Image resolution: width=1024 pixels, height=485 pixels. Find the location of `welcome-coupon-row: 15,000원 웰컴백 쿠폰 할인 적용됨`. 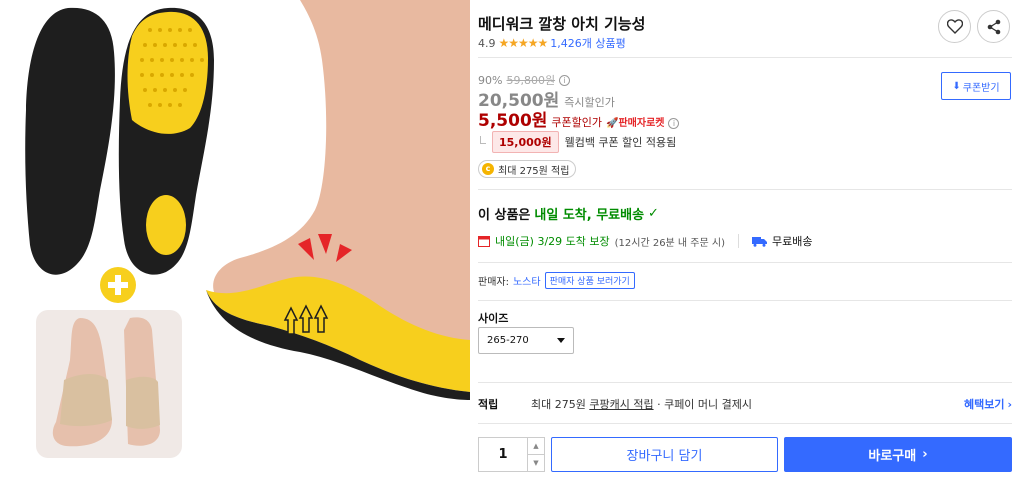

welcome-coupon-row: 15,000원 웰컴백 쿠폰 할인 적용됨 is located at coordinates (577, 142).